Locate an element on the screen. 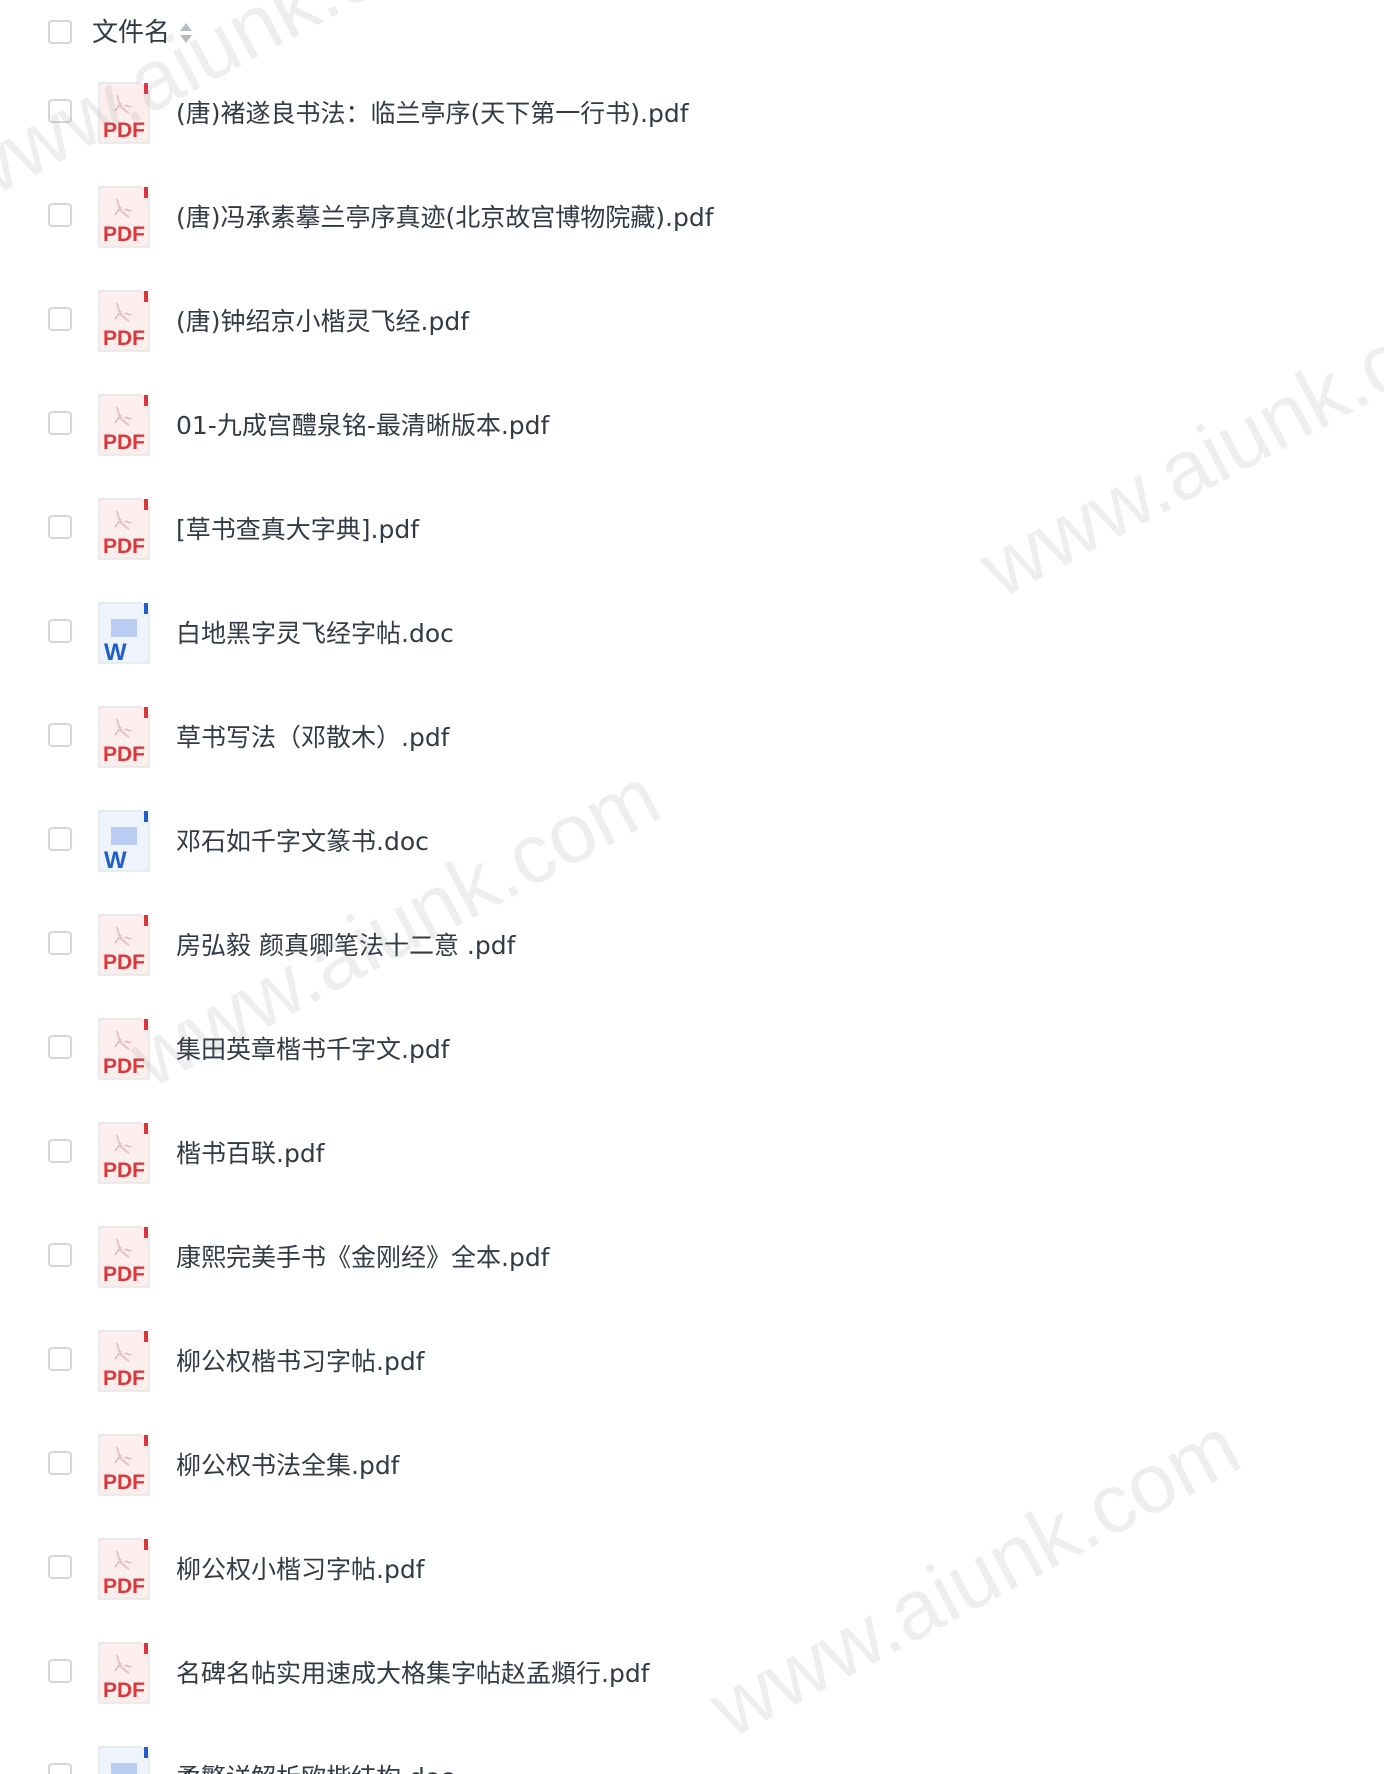  file-row: PDF [草书查真大字典].pdf is located at coordinates (692, 534).